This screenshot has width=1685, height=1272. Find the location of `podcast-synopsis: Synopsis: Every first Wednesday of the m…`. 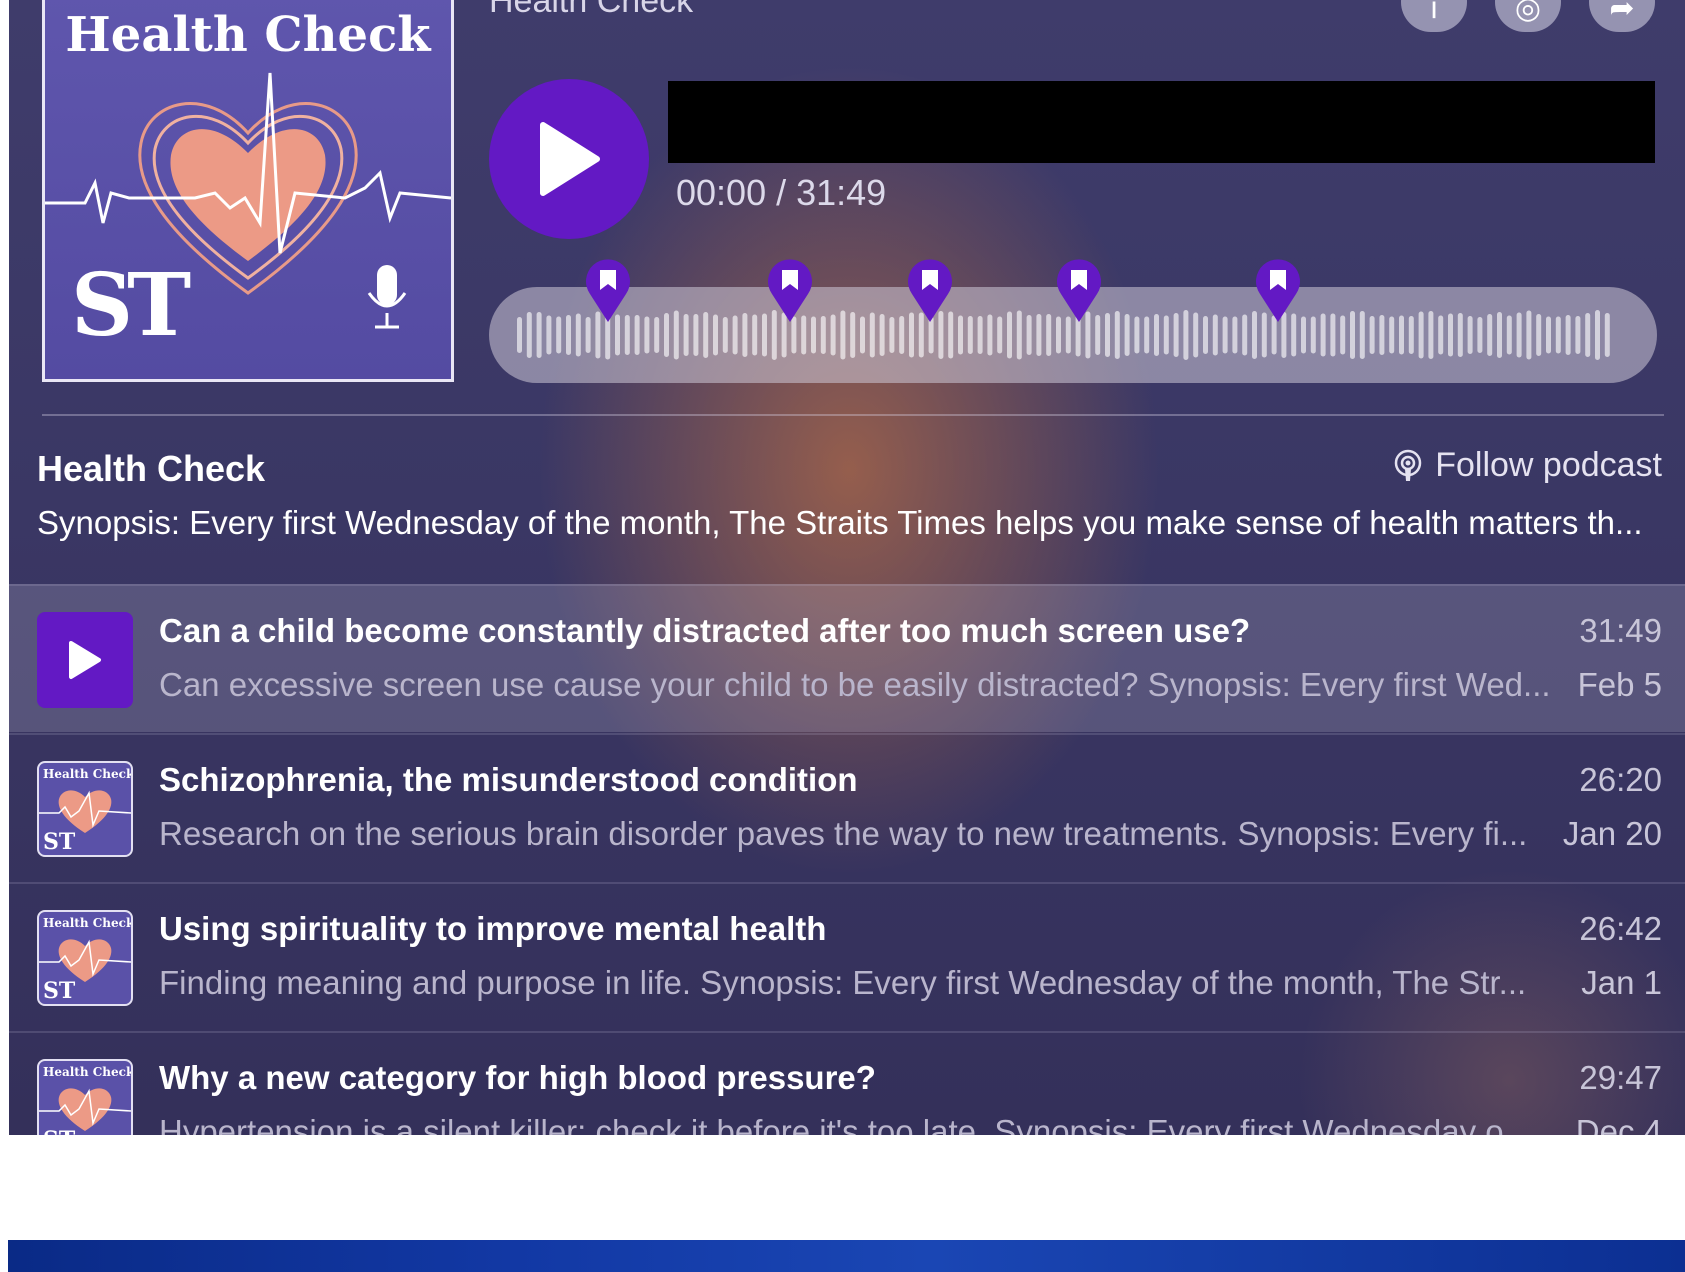

podcast-synopsis: Synopsis: Every first Wednesday of the m… is located at coordinates (840, 522).